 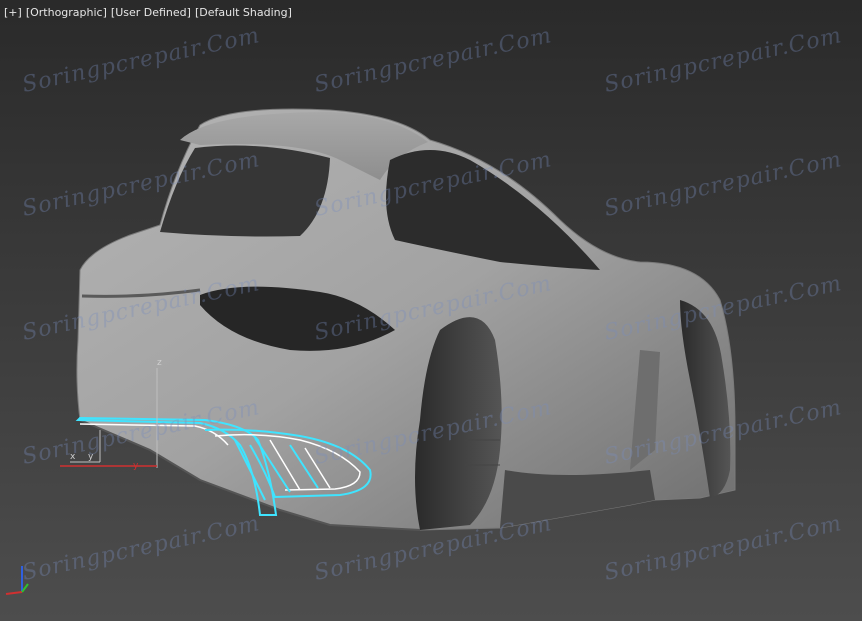 I want to click on gizmo-x-label: x, so click(x=73, y=457).